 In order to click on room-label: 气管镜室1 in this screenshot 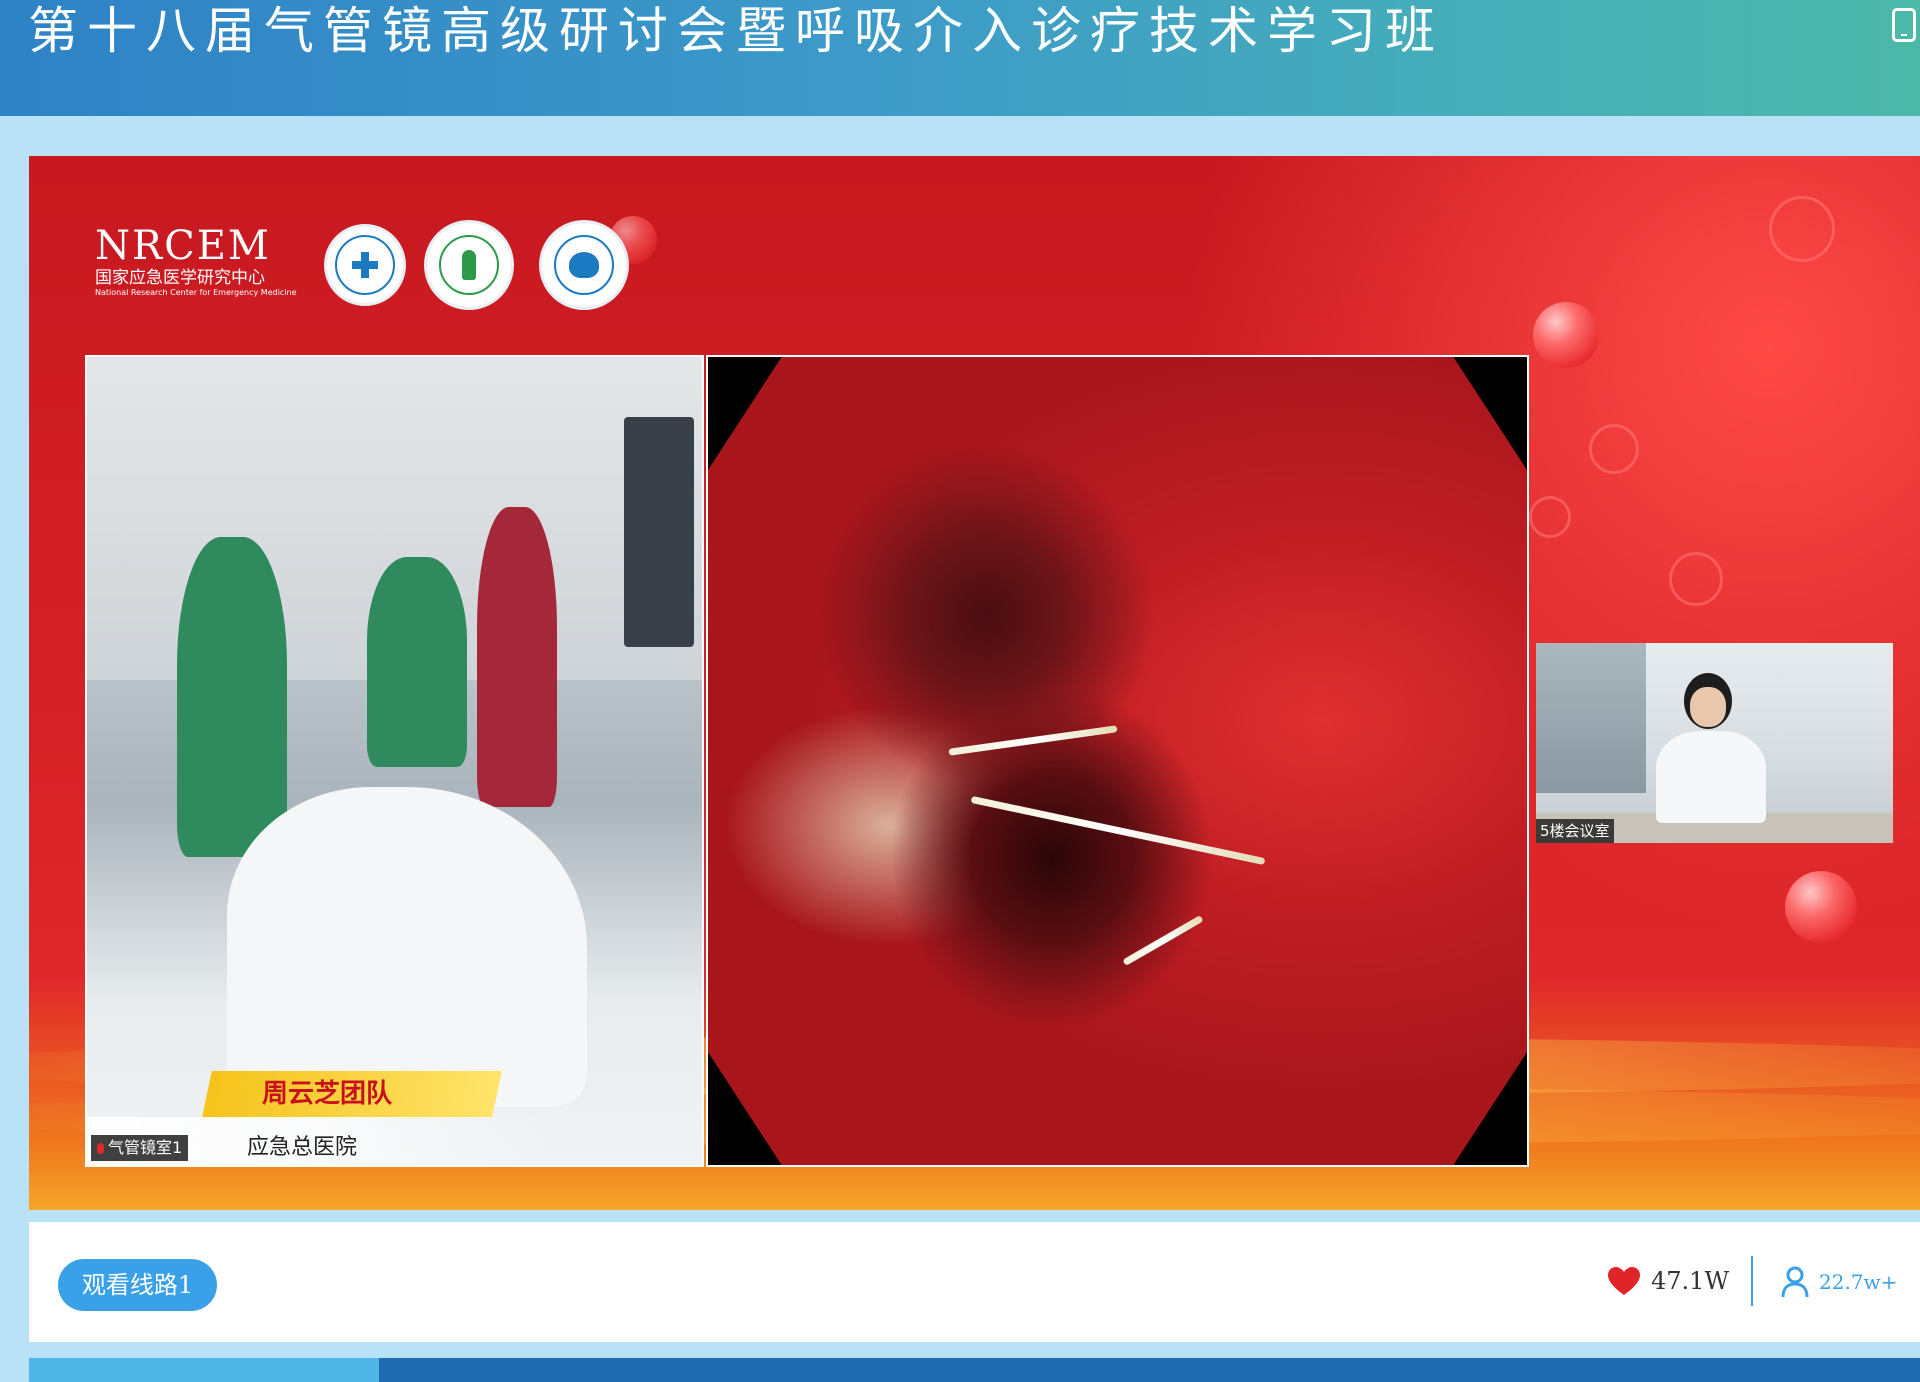, I will do `click(145, 1147)`.